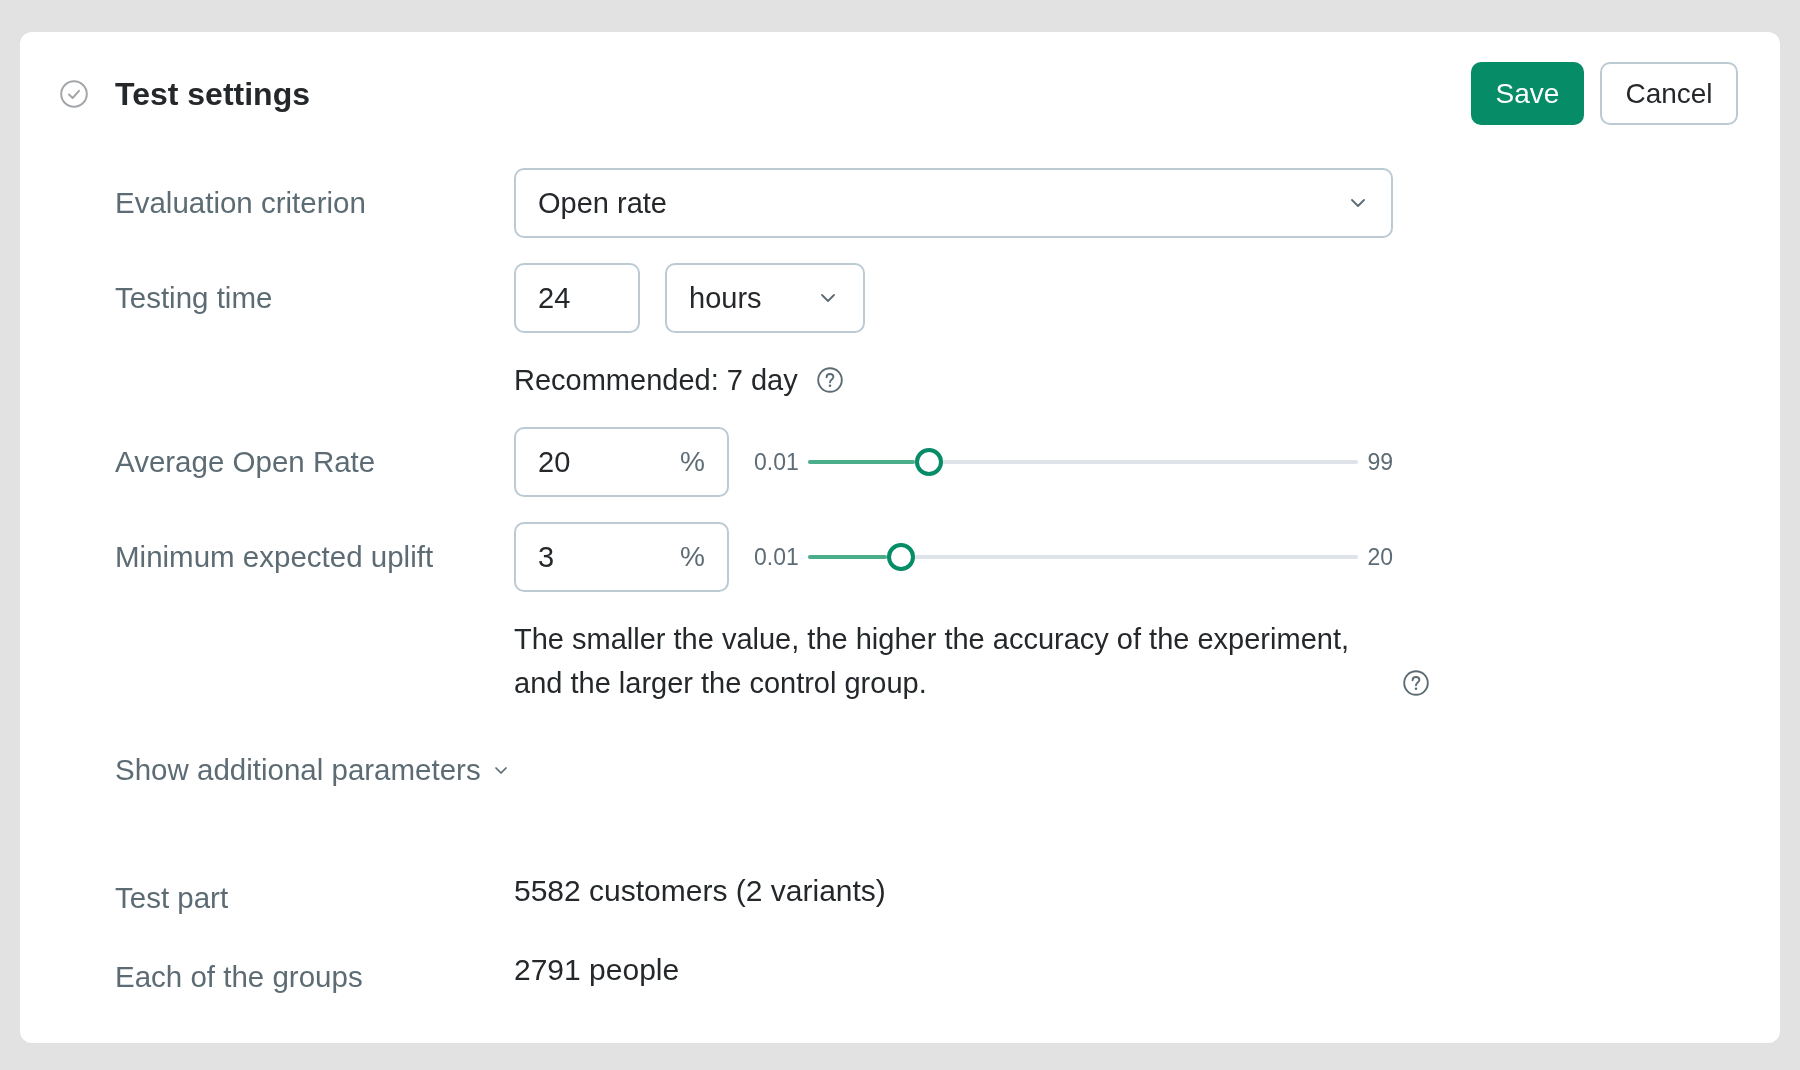 This screenshot has height=1070, width=1800. I want to click on percent-field: 3 %, so click(621, 557).